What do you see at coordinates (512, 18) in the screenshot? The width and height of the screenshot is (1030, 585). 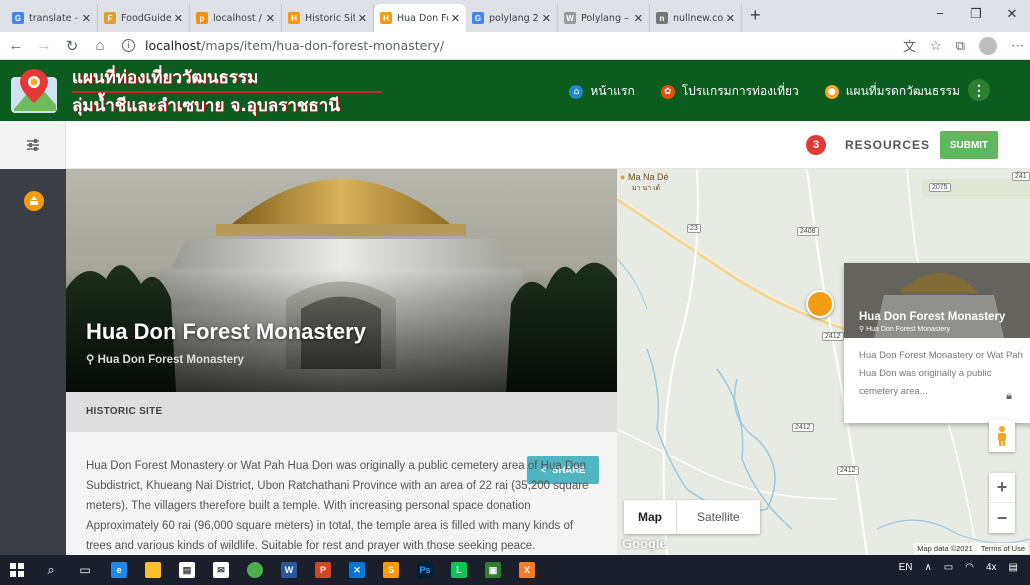 I see `browser-tab: Gpolylang 2.9 -✕` at bounding box center [512, 18].